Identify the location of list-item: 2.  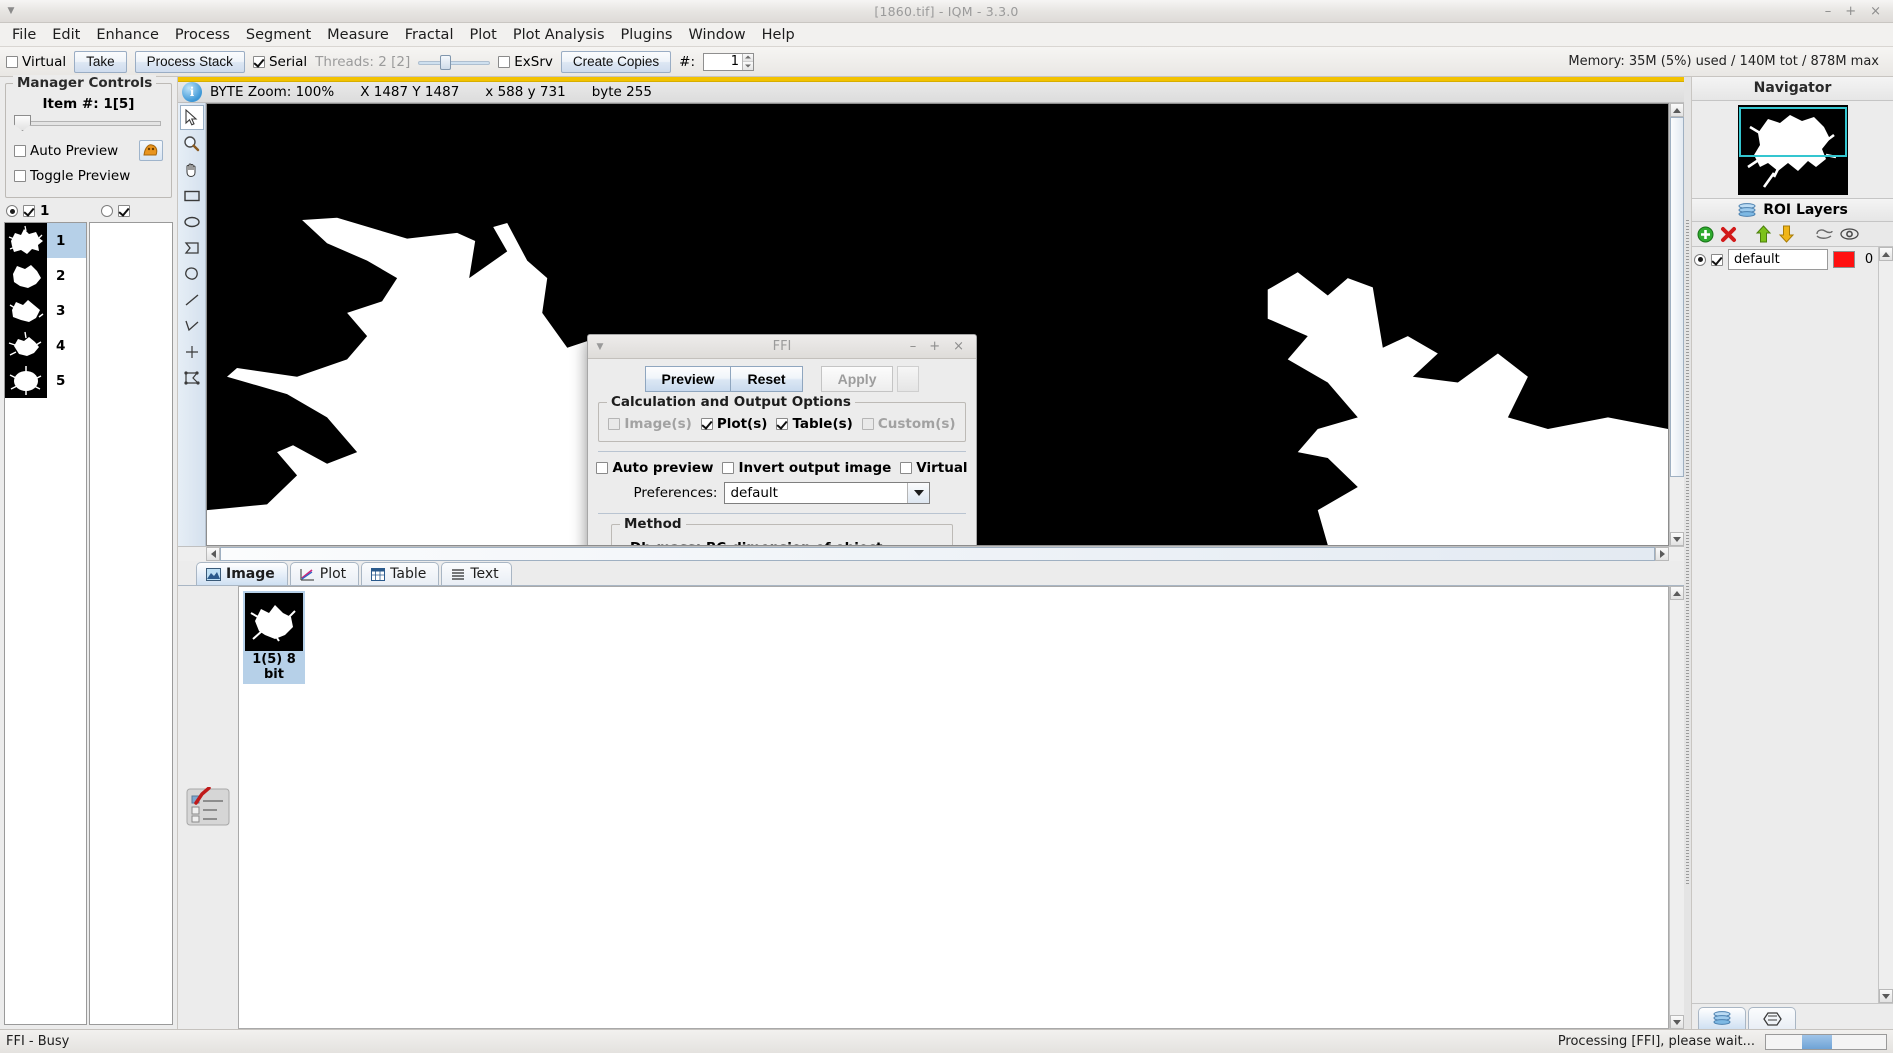
(45, 275).